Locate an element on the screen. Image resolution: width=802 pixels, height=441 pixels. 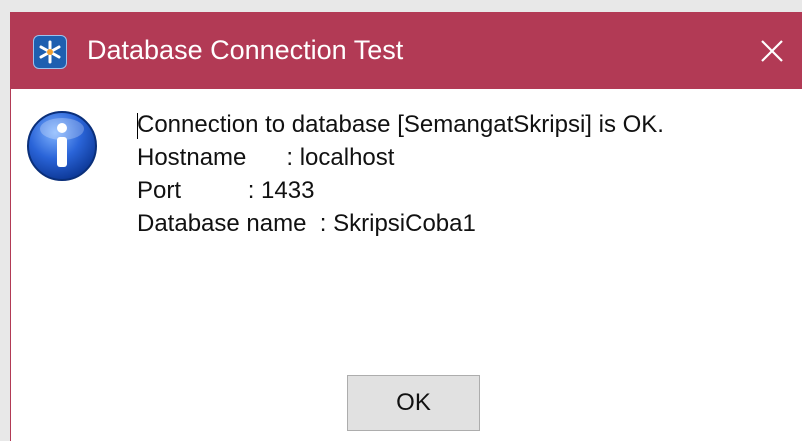
message-line: Port : 1433 is located at coordinates (226, 190).